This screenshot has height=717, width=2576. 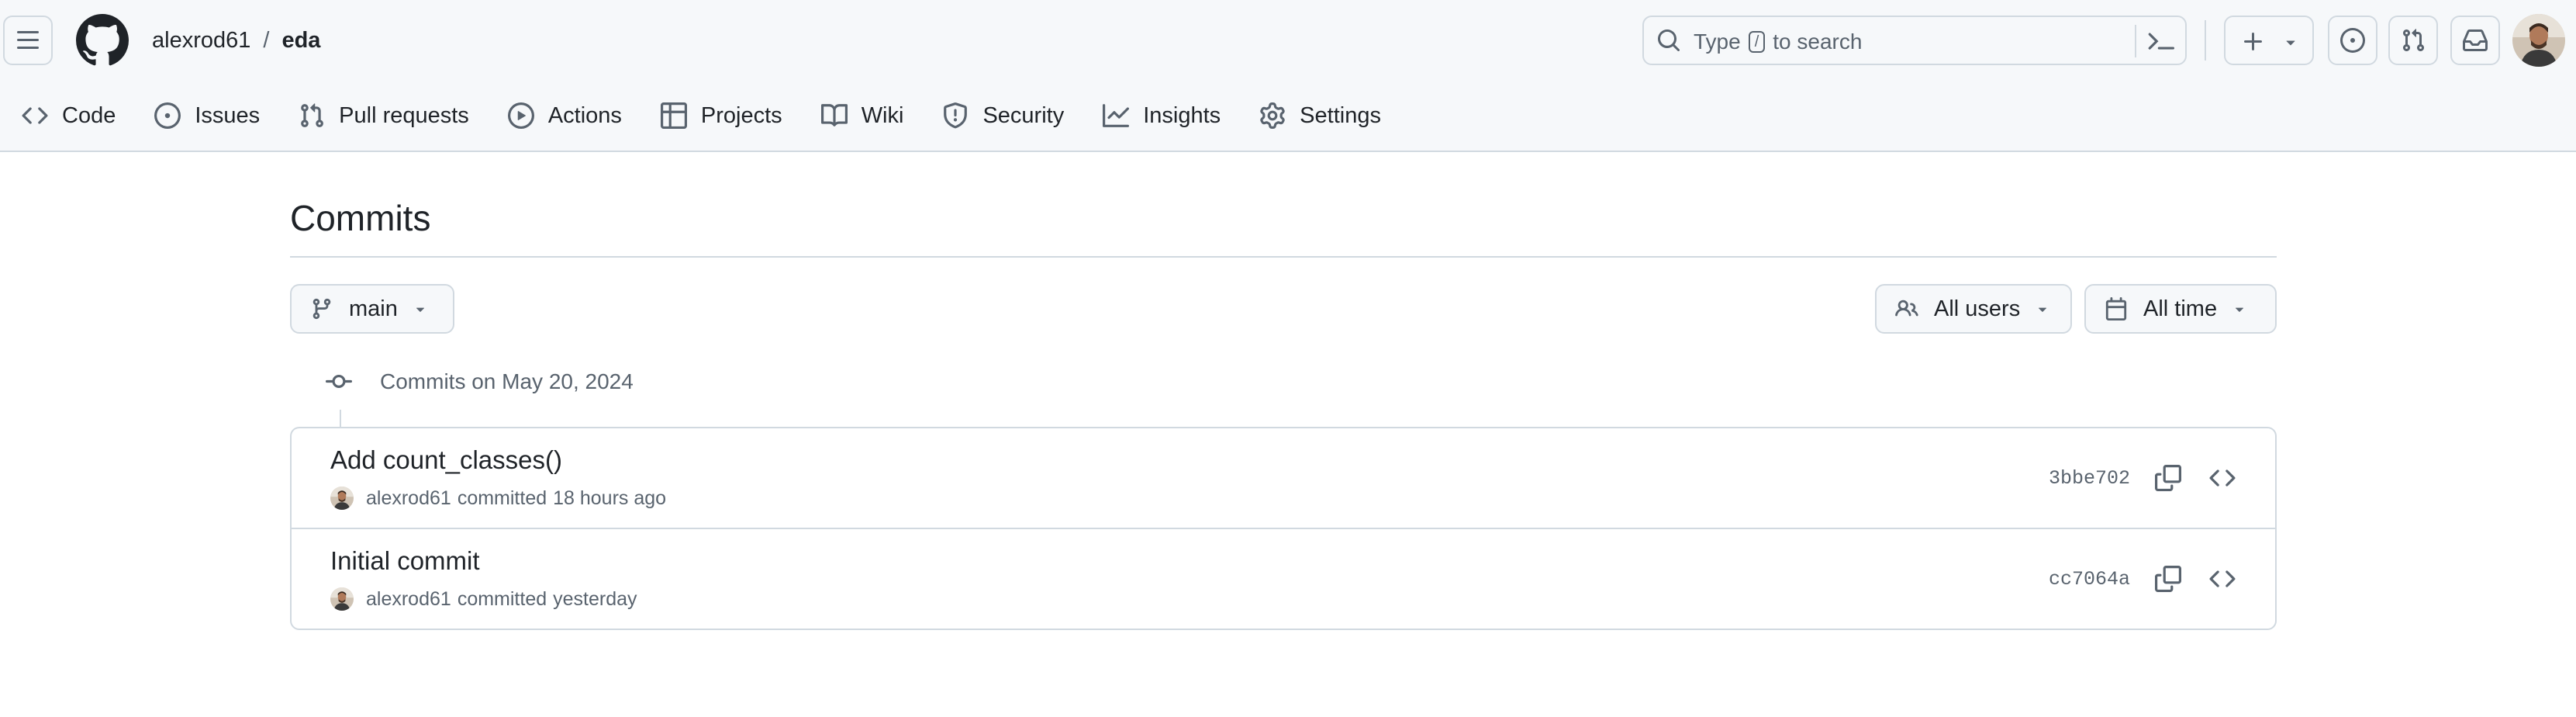 What do you see at coordinates (2269, 40) in the screenshot?
I see `create-new-button` at bounding box center [2269, 40].